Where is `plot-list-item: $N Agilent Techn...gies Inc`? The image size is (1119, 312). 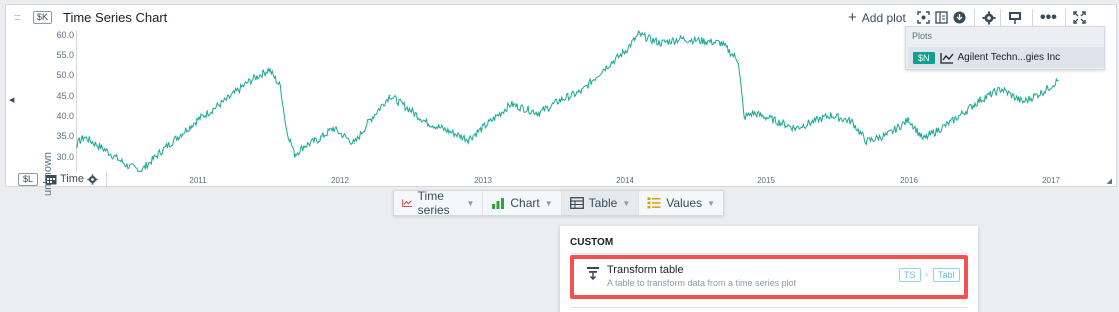 plot-list-item: $N Agilent Techn...gies Inc is located at coordinates (1006, 57).